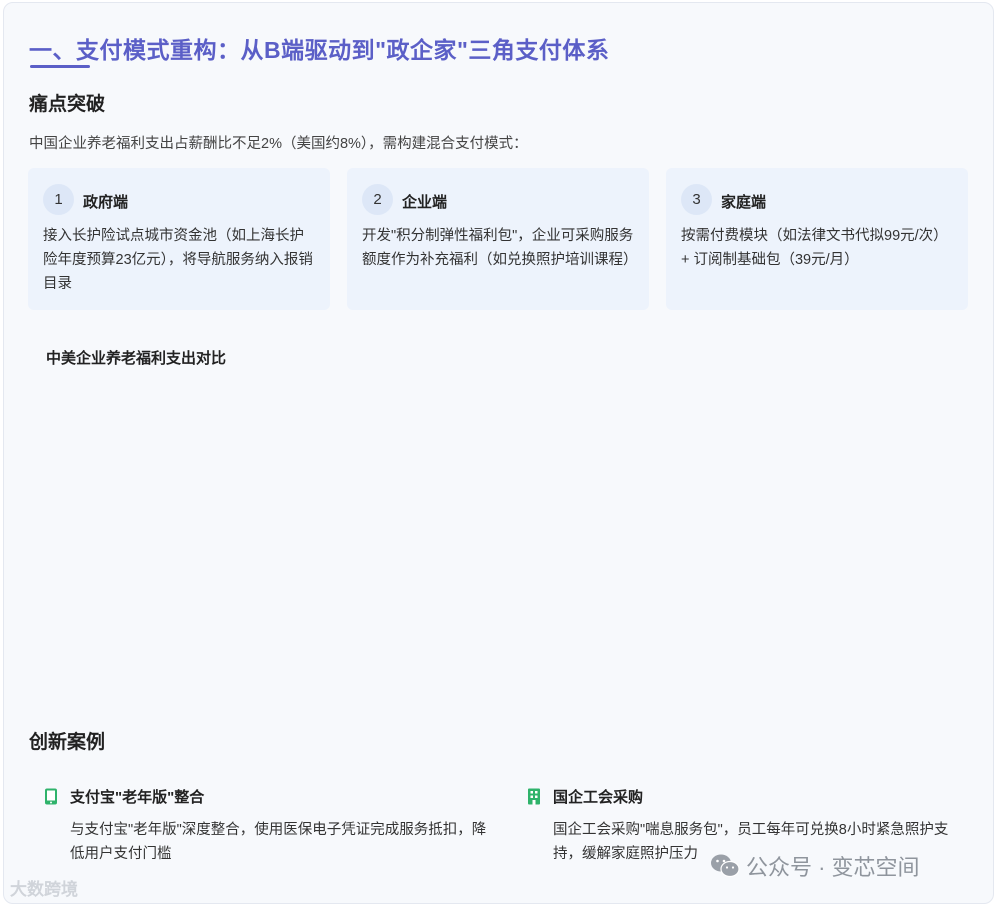 The width and height of the screenshot is (997, 907). What do you see at coordinates (377, 199) in the screenshot?
I see `column-number: 2` at bounding box center [377, 199].